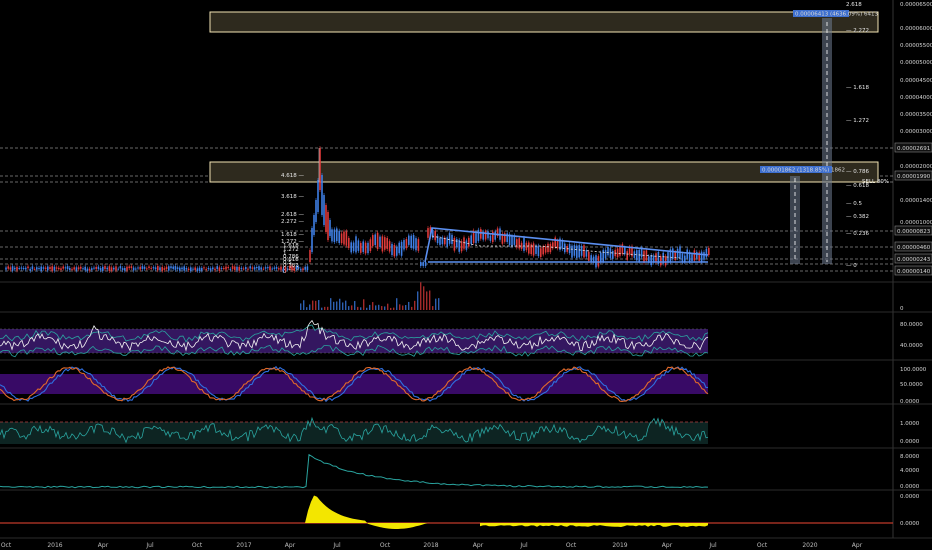 This screenshot has height=550, width=932. Describe the element at coordinates (762, 545) in the screenshot. I see `time-axis-label: Oct` at that location.